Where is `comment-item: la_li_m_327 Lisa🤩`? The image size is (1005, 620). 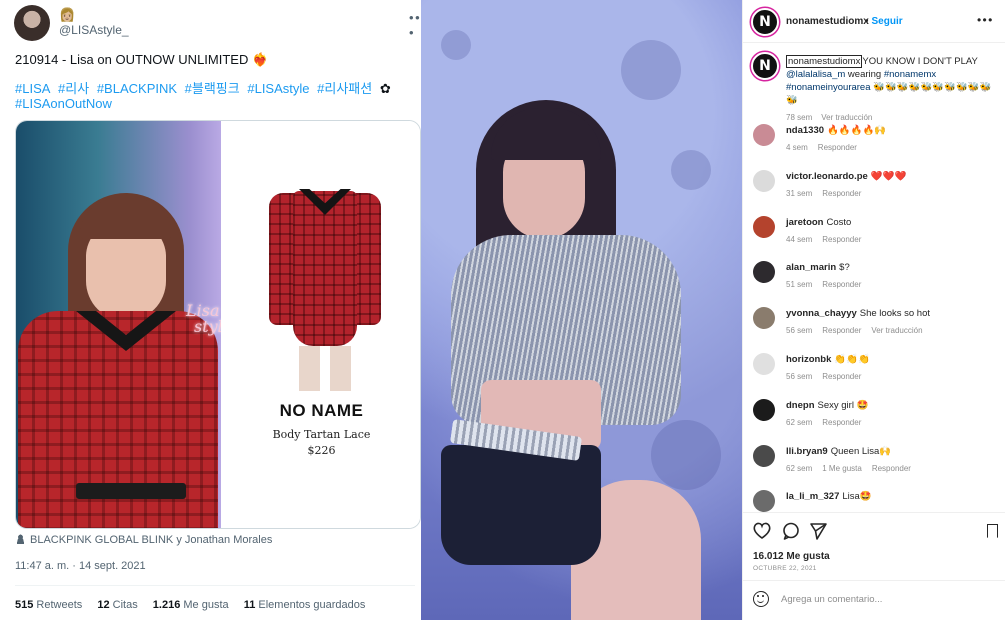 comment-item: la_li_m_327 Lisa🤩 is located at coordinates (829, 496).